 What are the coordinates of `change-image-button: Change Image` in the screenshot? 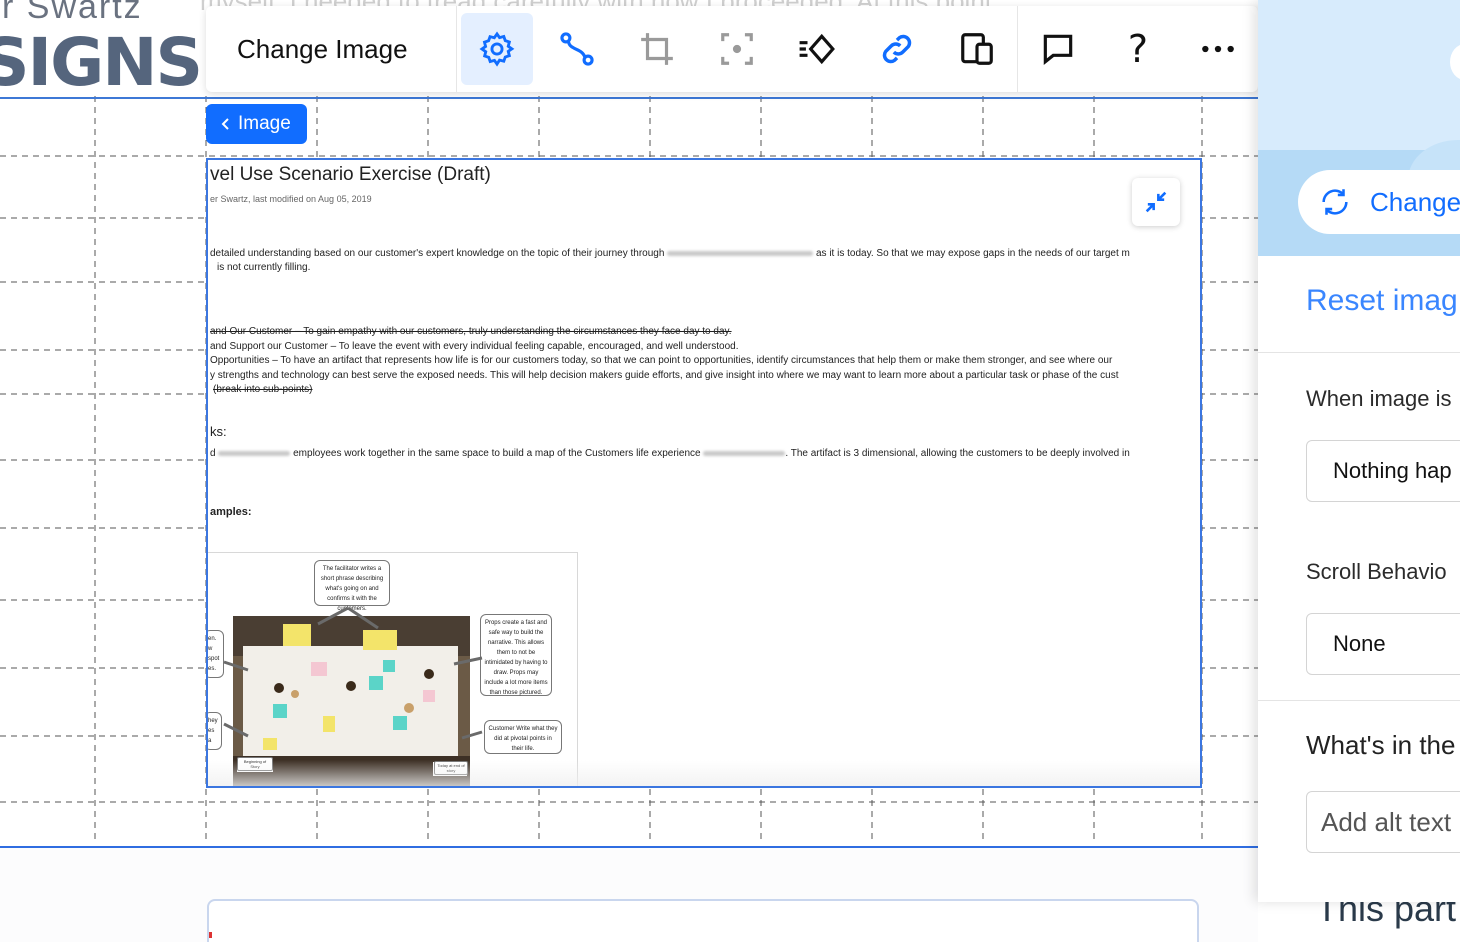 It's located at (331, 49).